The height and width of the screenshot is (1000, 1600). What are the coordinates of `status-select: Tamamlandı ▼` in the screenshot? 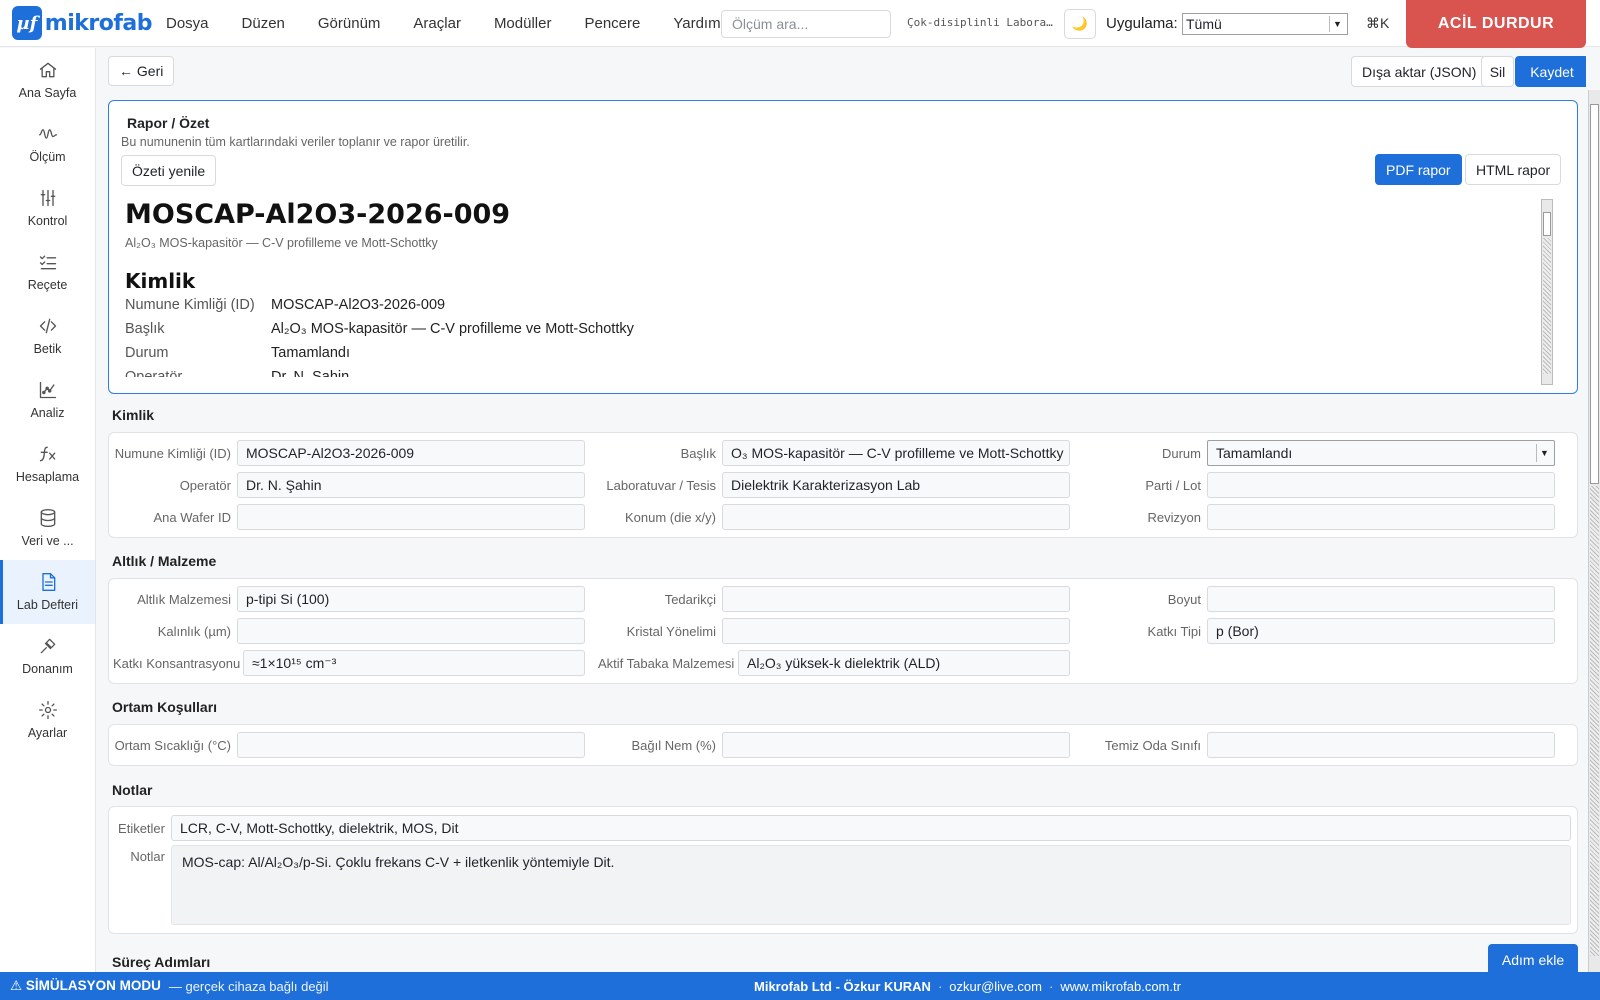 It's located at (1381, 453).